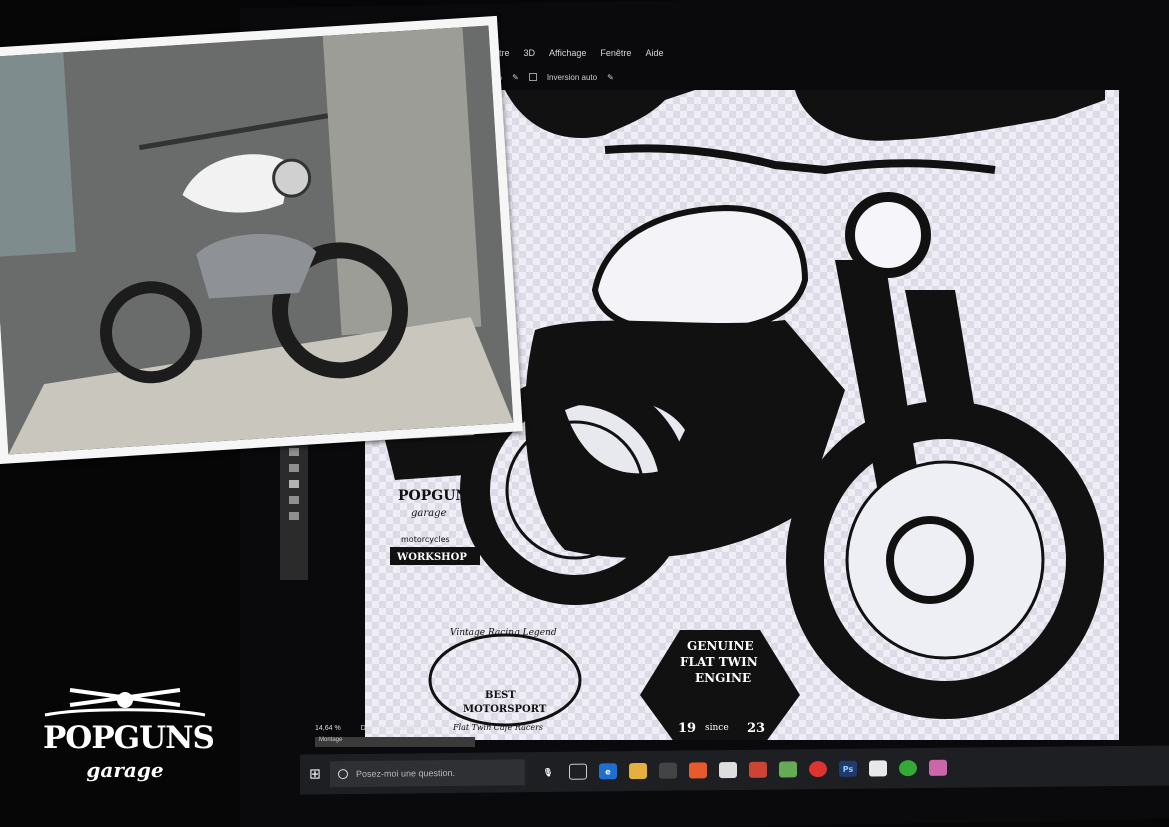 This screenshot has height=827, width=1169. What do you see at coordinates (567, 53) in the screenshot?
I see `menu-view: Affichage` at bounding box center [567, 53].